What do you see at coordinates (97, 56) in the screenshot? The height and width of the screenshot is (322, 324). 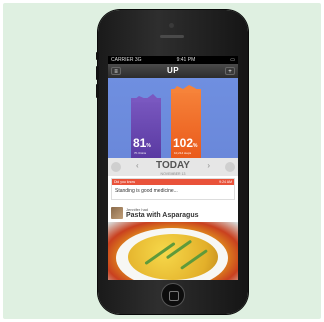 I see `mute-switch` at bounding box center [97, 56].